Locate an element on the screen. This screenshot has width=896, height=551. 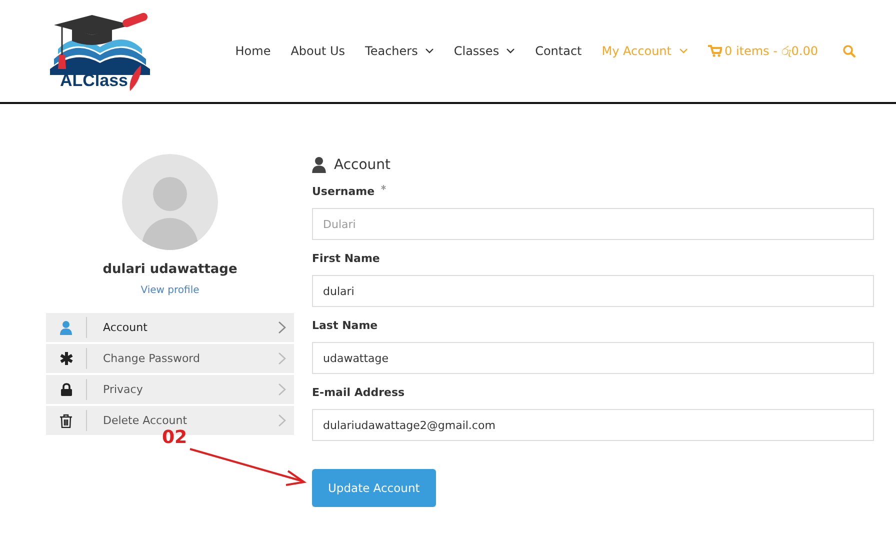
nav-link: Classes is located at coordinates (485, 51).